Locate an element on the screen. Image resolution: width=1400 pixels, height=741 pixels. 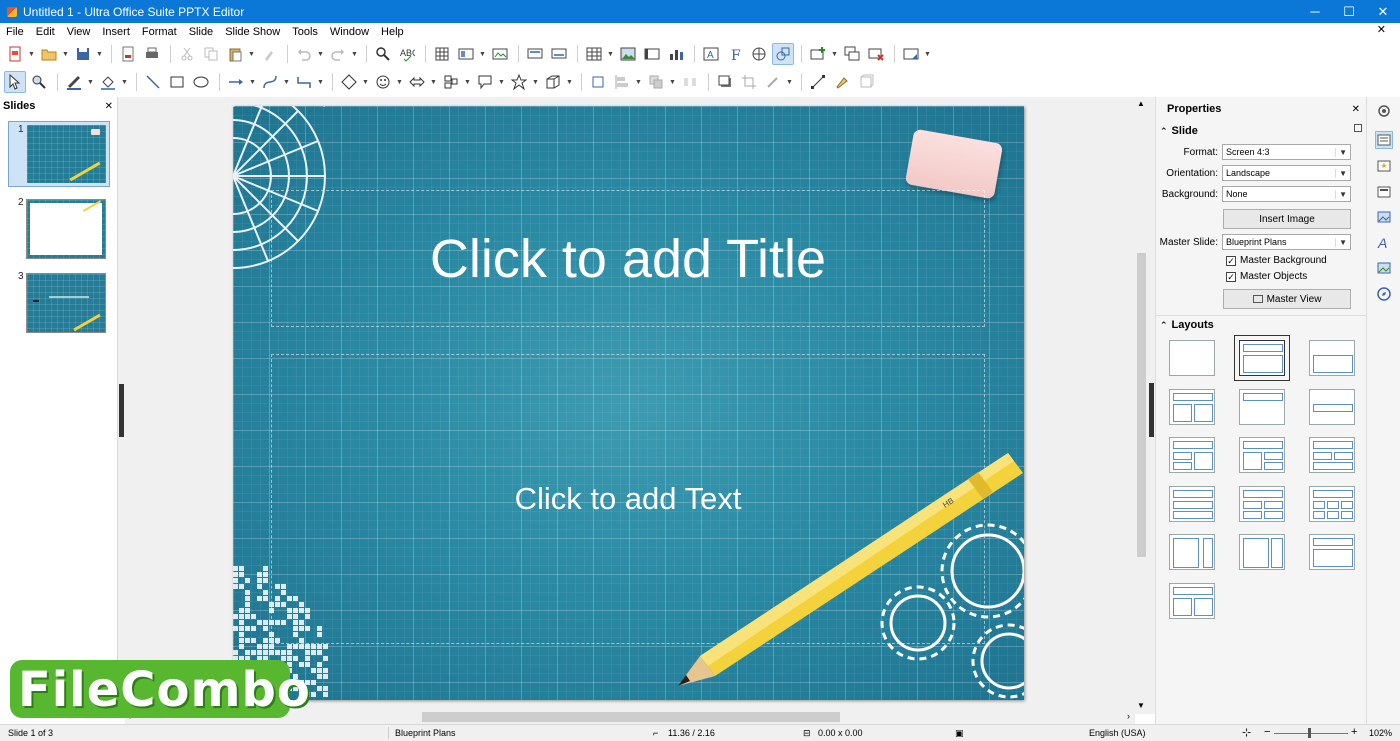
open-icon is located at coordinates (49, 54).